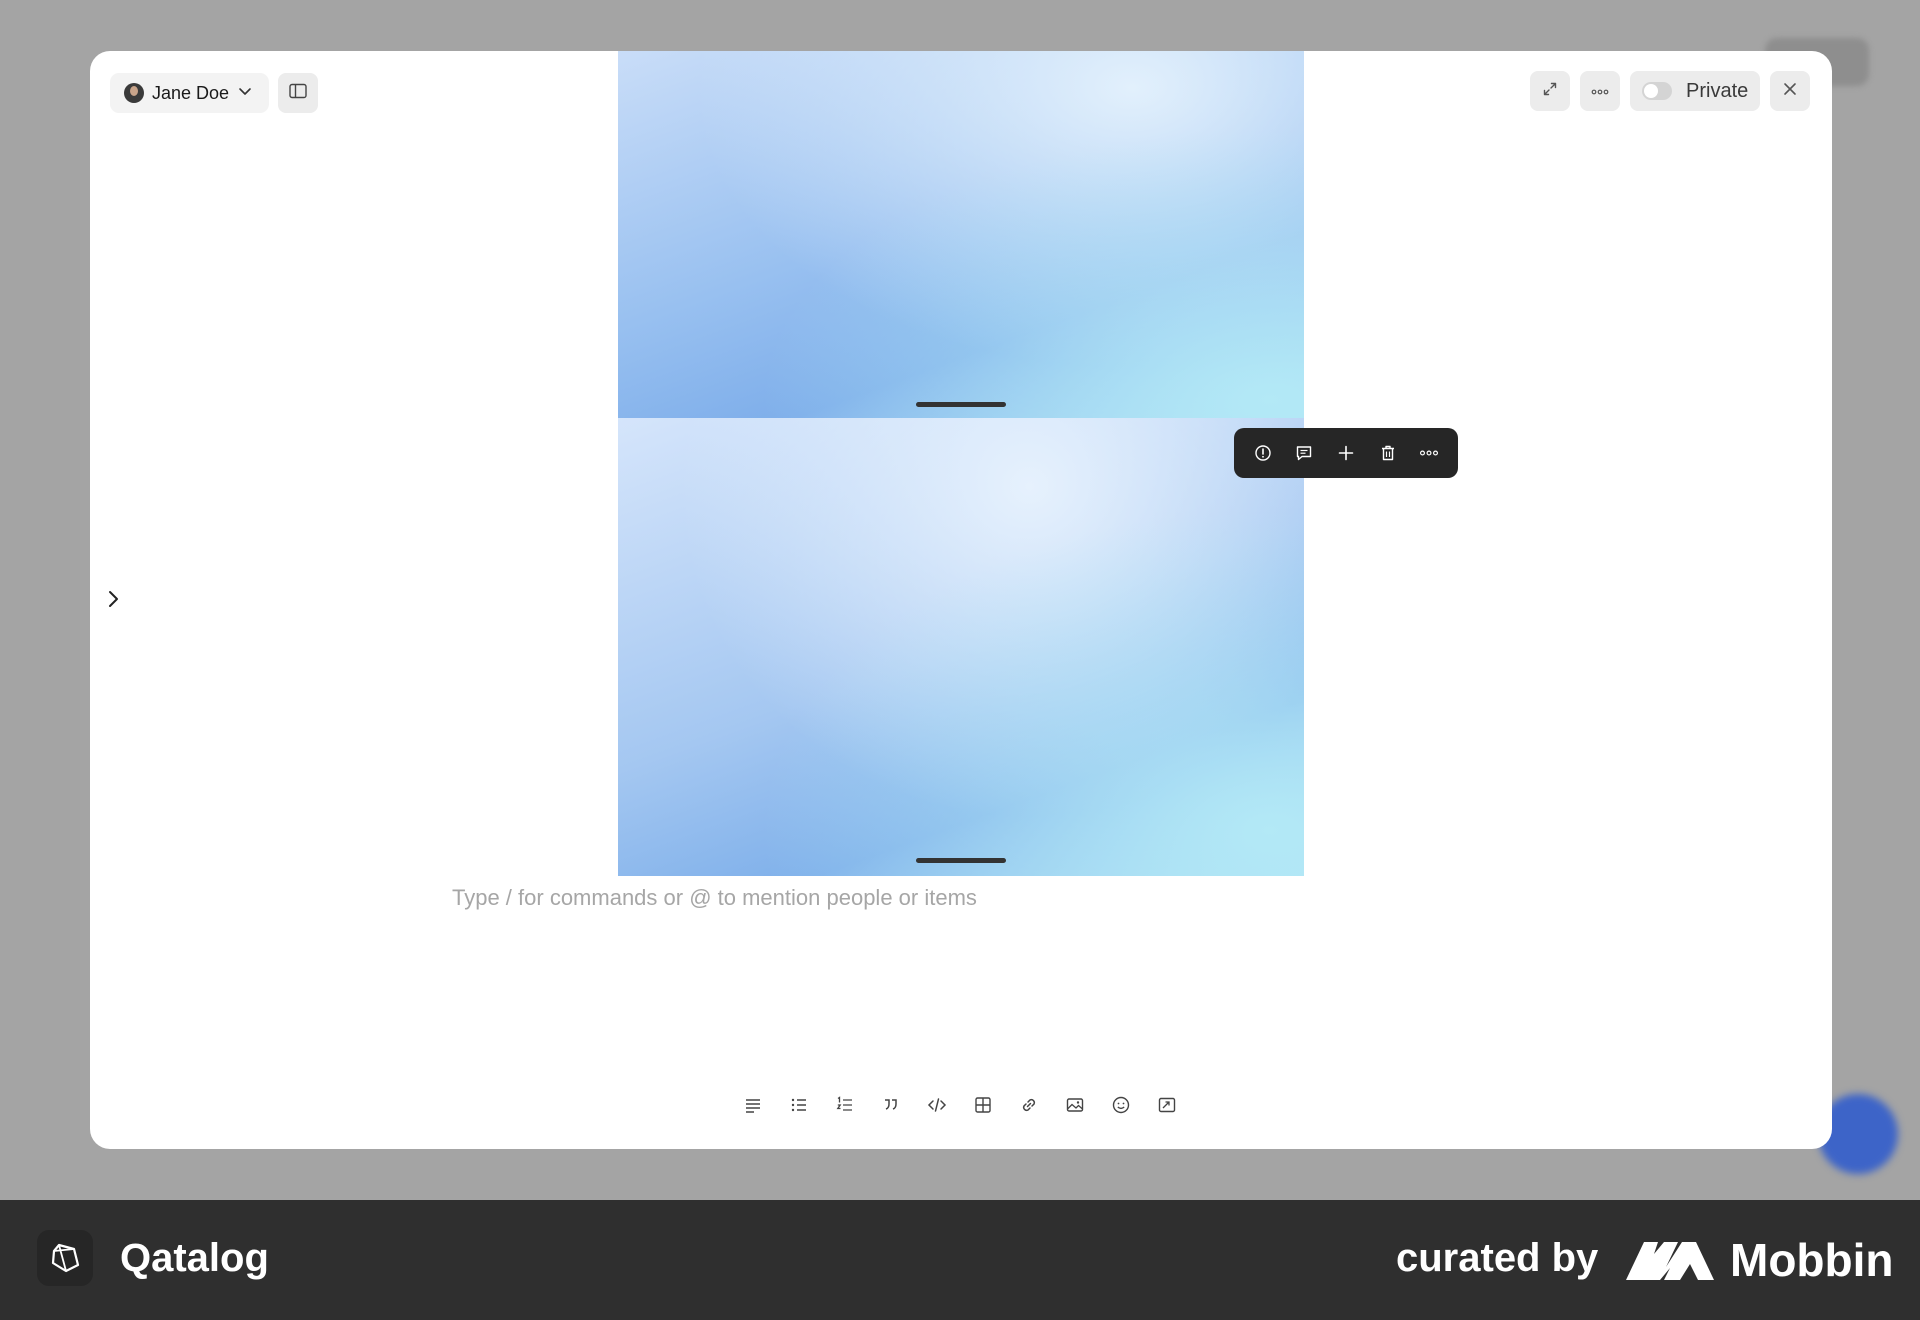 This screenshot has height=1320, width=1920. Describe the element at coordinates (1263, 453) in the screenshot. I see `info-icon` at that location.